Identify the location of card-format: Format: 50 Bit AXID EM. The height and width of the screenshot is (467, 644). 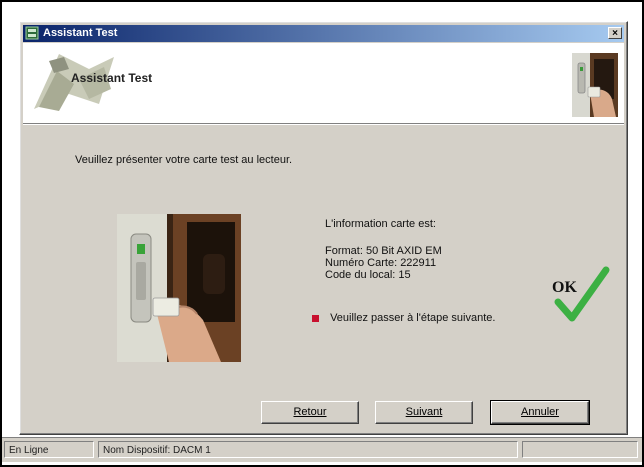
(383, 251).